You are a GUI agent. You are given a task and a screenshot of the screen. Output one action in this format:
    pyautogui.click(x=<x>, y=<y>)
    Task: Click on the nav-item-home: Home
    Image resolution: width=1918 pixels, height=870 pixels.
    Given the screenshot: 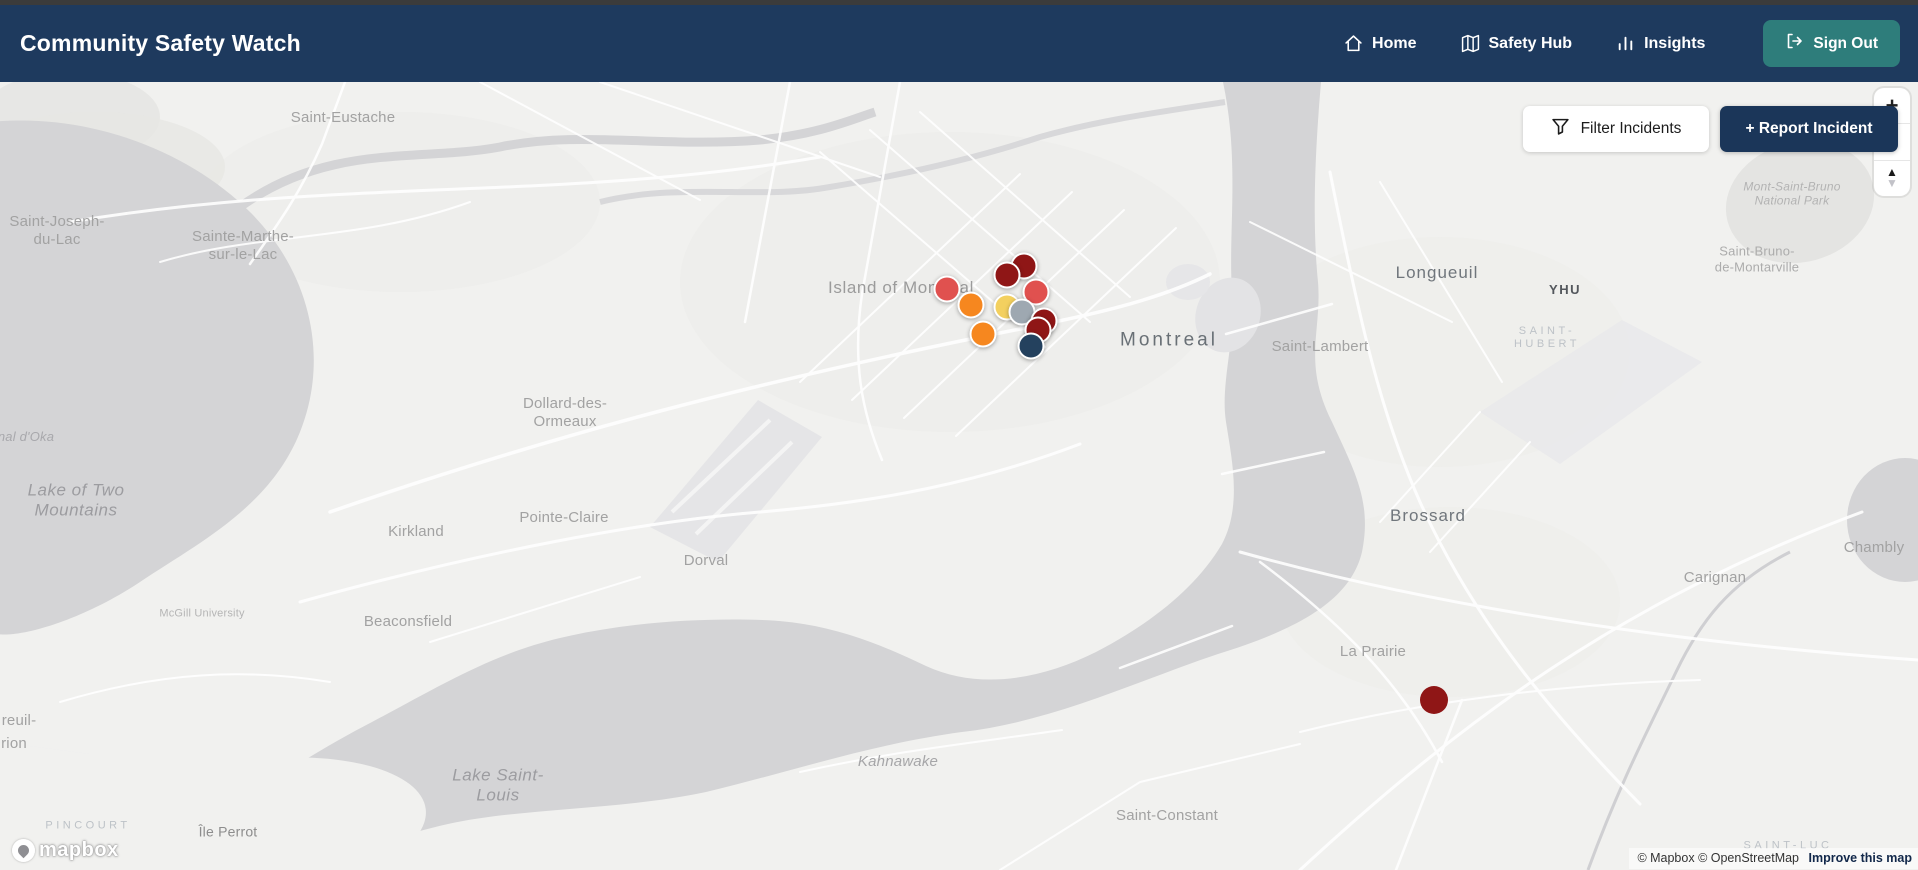 What is the action you would take?
    pyautogui.click(x=1380, y=43)
    